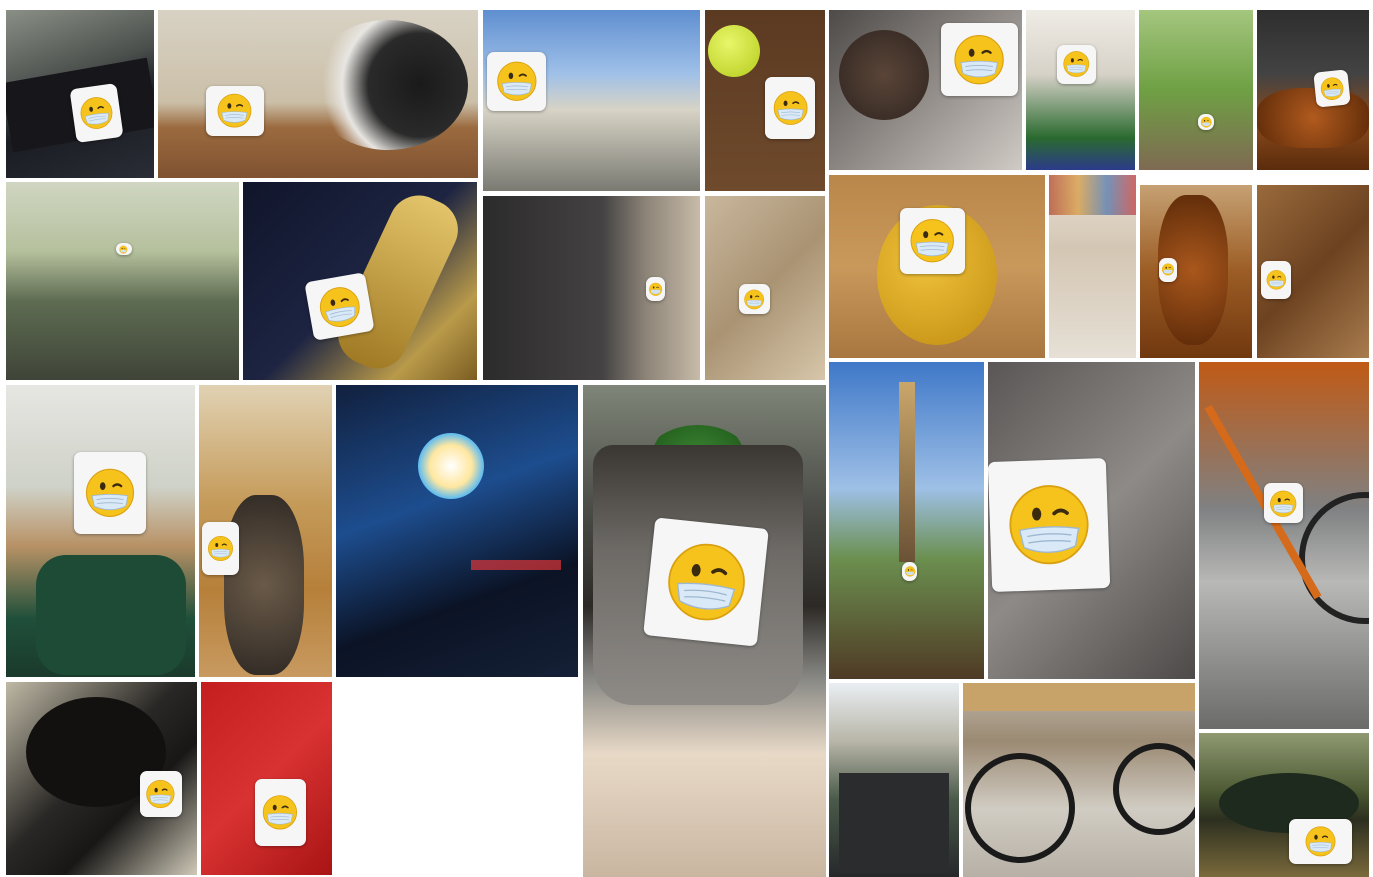 Image resolution: width=1373 pixels, height=877 pixels. Describe the element at coordinates (1284, 805) in the screenshot. I see `photo-garden-pond` at that location.